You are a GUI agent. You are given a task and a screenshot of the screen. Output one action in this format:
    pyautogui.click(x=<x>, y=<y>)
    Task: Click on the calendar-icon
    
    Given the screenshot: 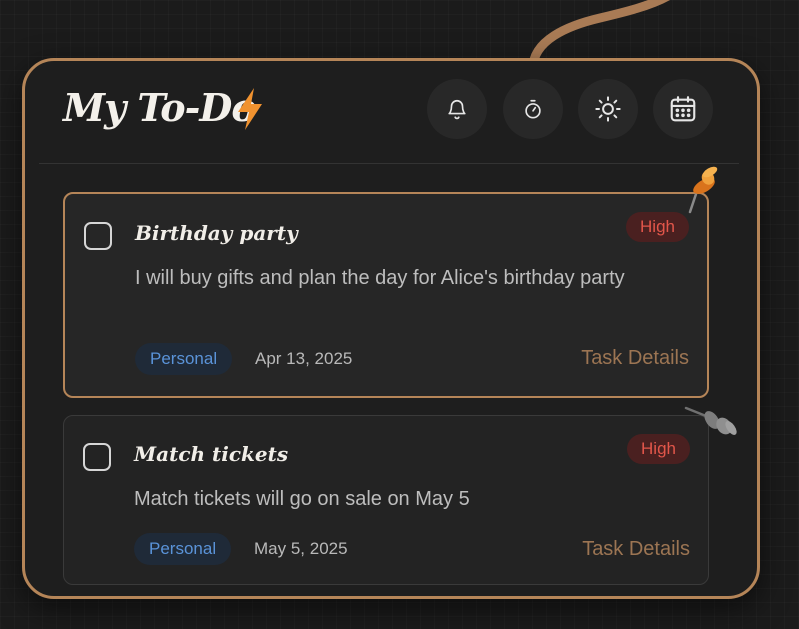 What is the action you would take?
    pyautogui.click(x=683, y=109)
    